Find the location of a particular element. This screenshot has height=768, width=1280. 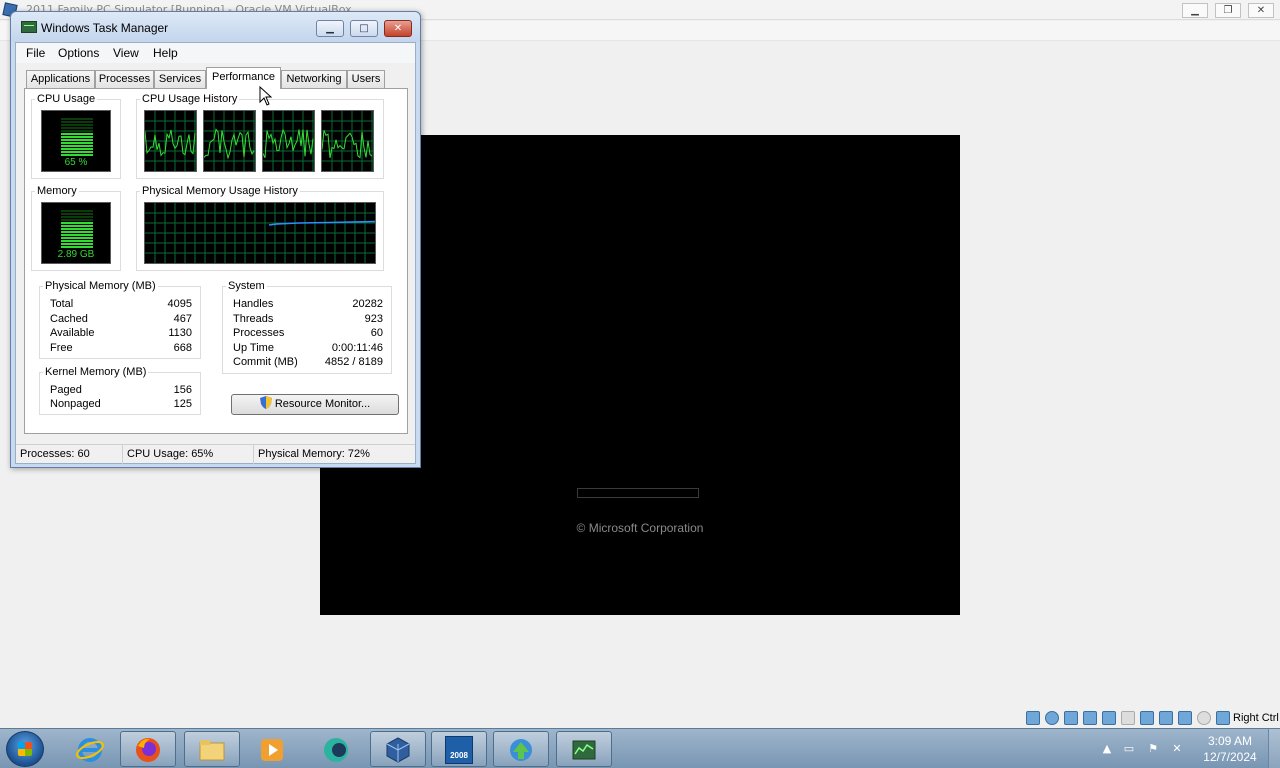

taskbar-firefox is located at coordinates (148, 749).